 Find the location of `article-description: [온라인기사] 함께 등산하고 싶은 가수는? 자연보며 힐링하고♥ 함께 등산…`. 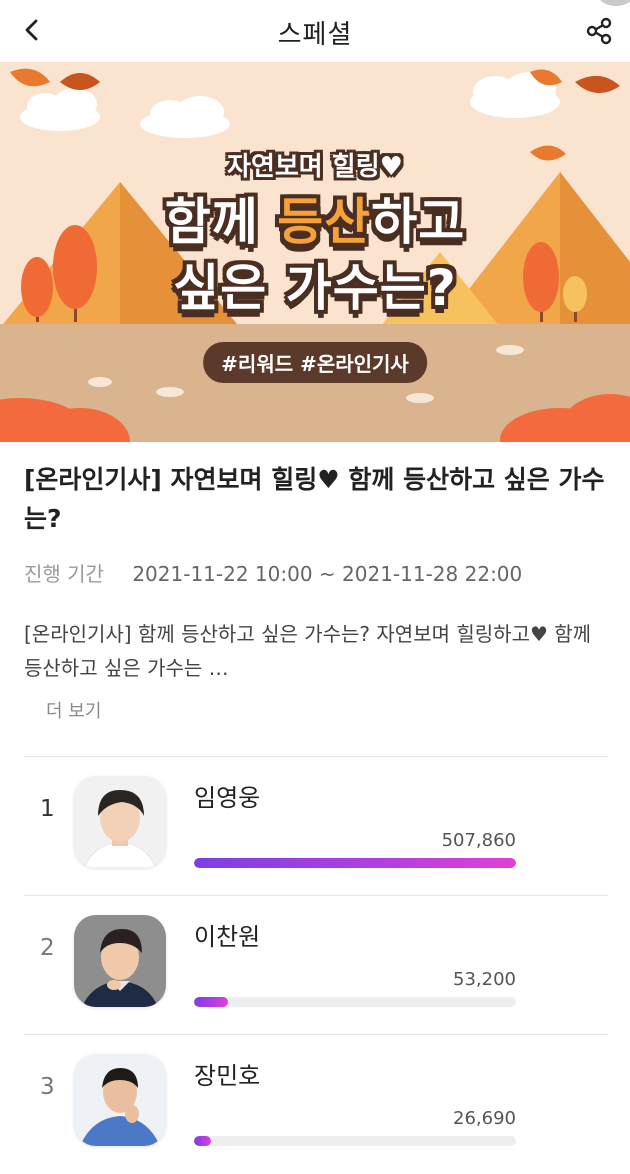

article-description: [온라인기사] 함께 등산하고 싶은 가수는? 자연보며 힐링하고♥ 함께 등산… is located at coordinates (308, 651).